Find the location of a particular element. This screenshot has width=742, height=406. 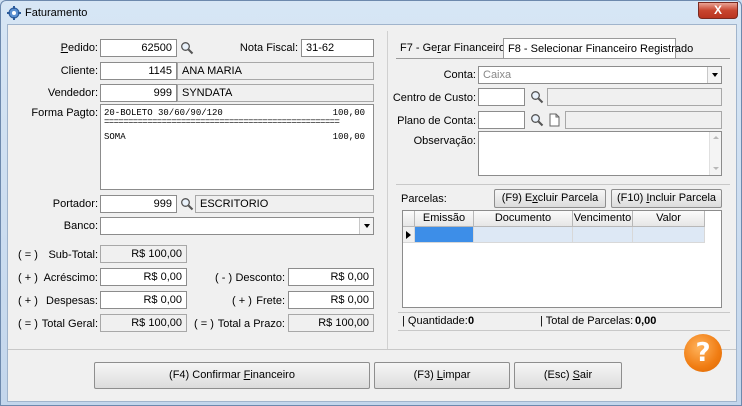

close-button: X is located at coordinates (718, 10).